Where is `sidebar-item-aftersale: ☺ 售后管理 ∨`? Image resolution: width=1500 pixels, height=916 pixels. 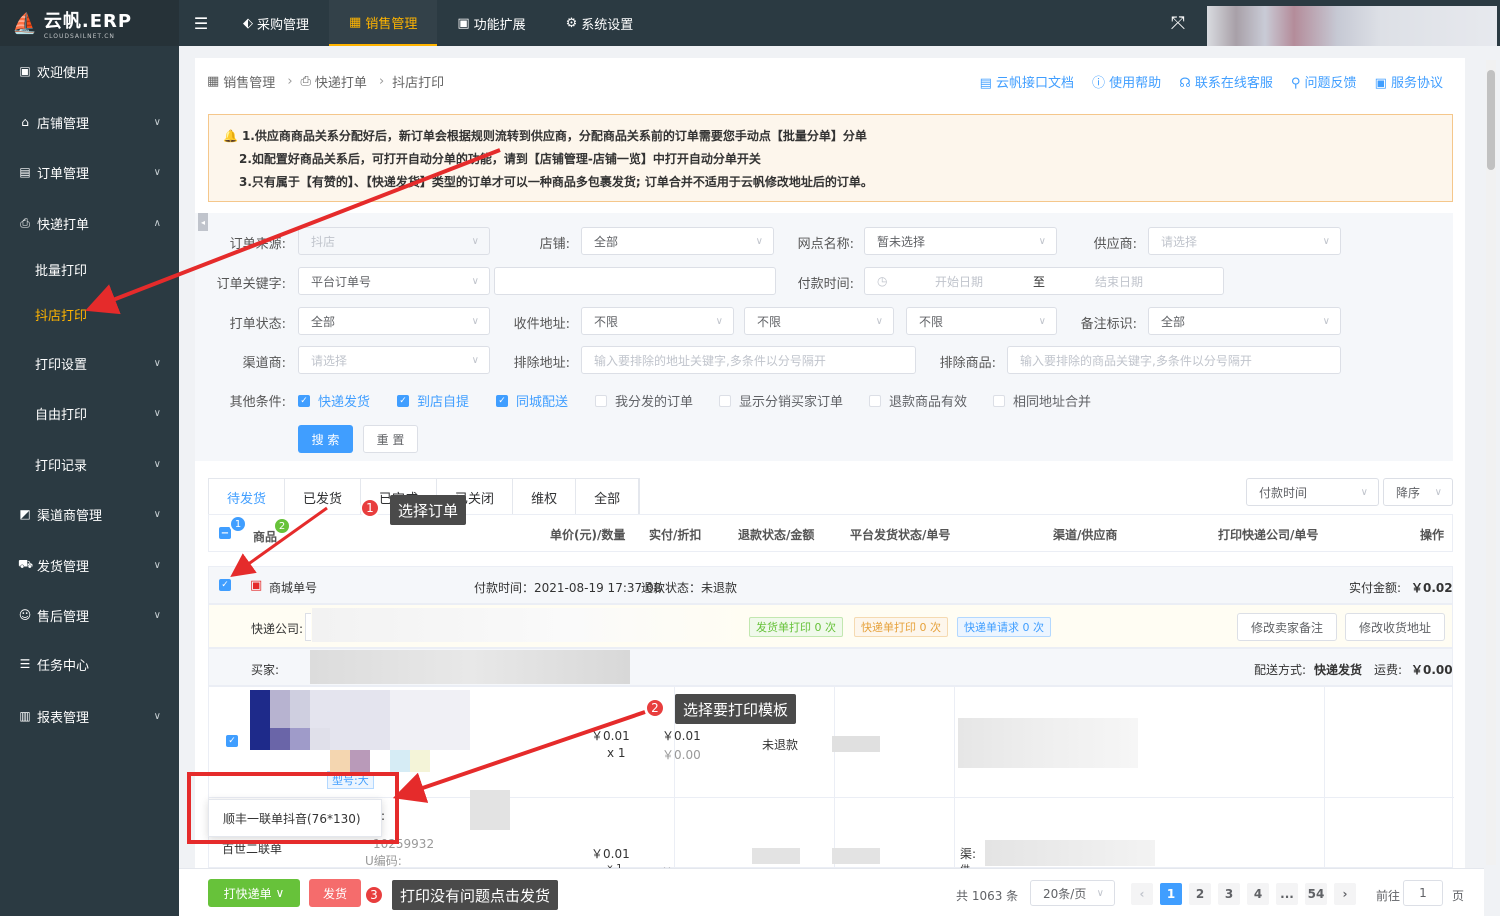 sidebar-item-aftersale: ☺ 售后管理 ∨ is located at coordinates (89, 615).